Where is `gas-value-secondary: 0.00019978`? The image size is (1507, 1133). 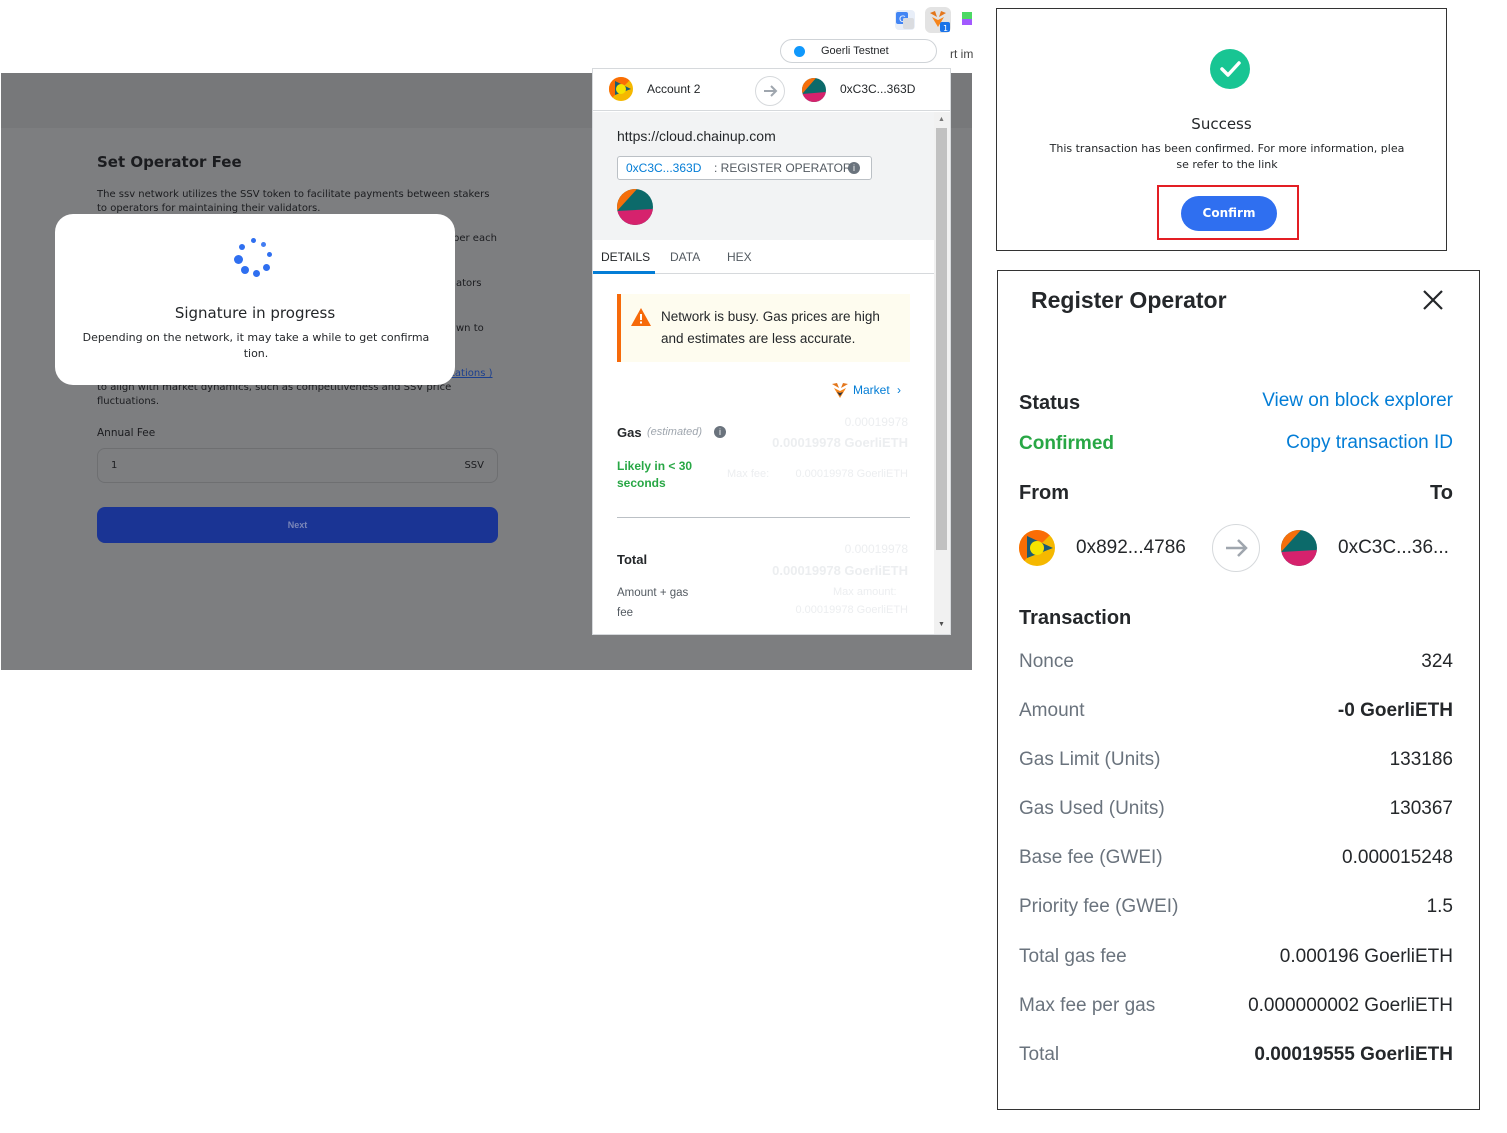 gas-value-secondary: 0.00019978 is located at coordinates (876, 422).